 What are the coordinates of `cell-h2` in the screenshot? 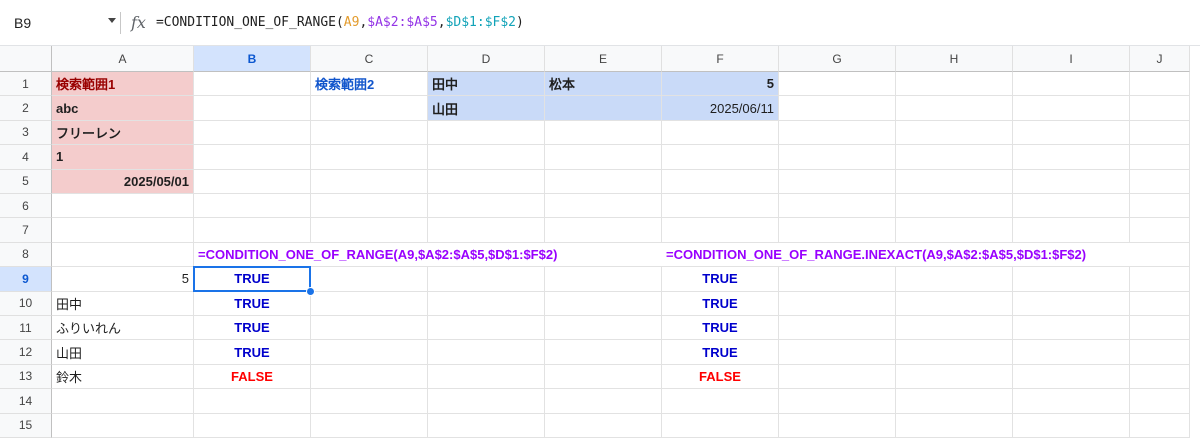 It's located at (954, 108).